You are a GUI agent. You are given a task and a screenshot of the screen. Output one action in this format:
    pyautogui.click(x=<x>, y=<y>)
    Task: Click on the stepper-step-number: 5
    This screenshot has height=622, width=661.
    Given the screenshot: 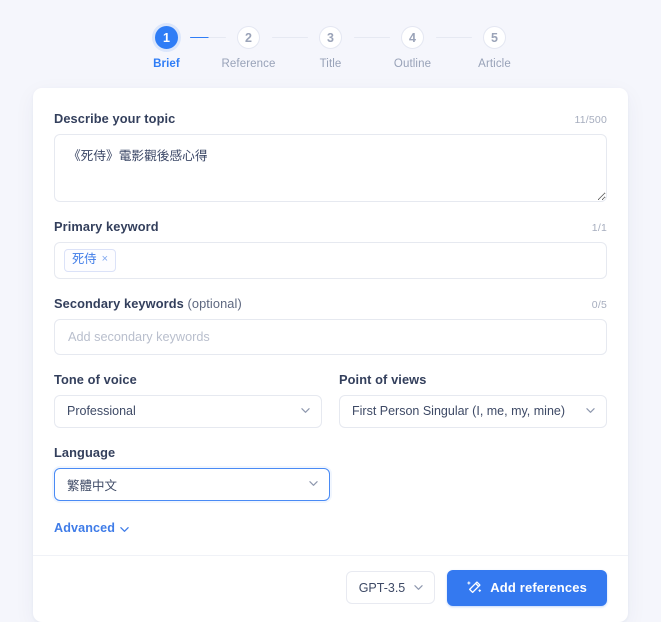 What is the action you would take?
    pyautogui.click(x=494, y=37)
    